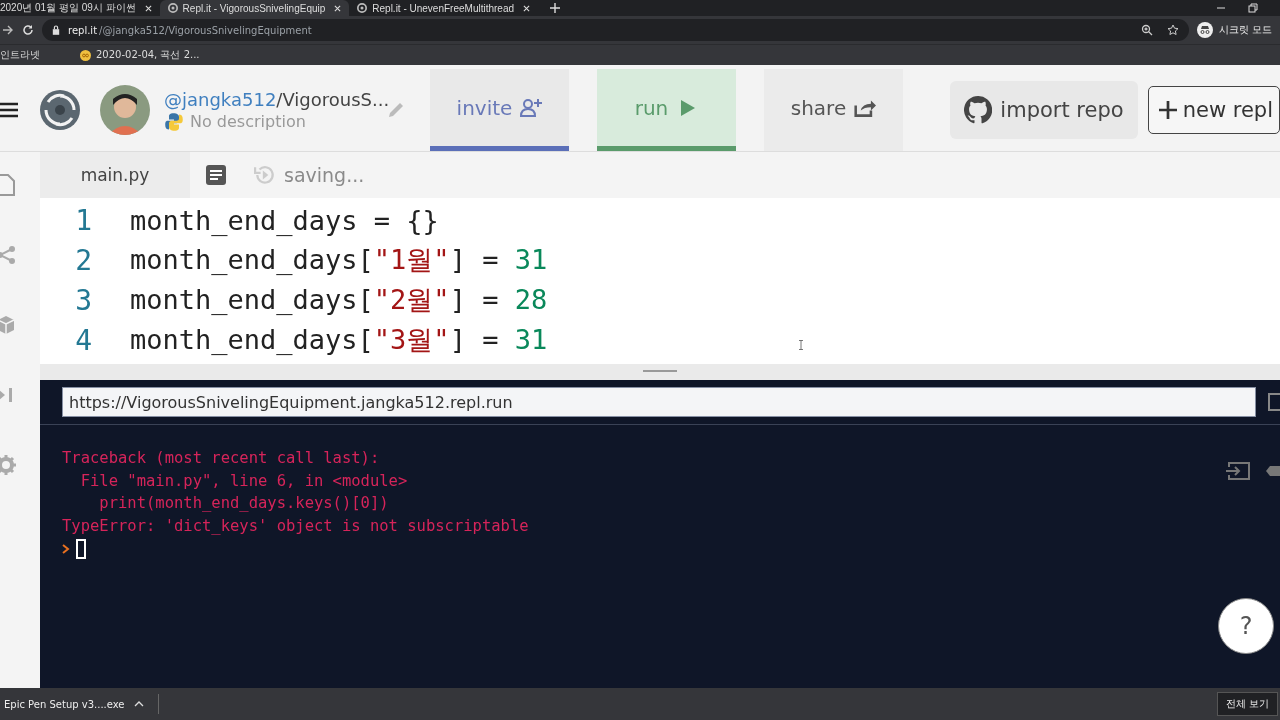  What do you see at coordinates (444, 8) in the screenshot?
I see `browser-tab: Repl.it - UnevenFreeMultithread` at bounding box center [444, 8].